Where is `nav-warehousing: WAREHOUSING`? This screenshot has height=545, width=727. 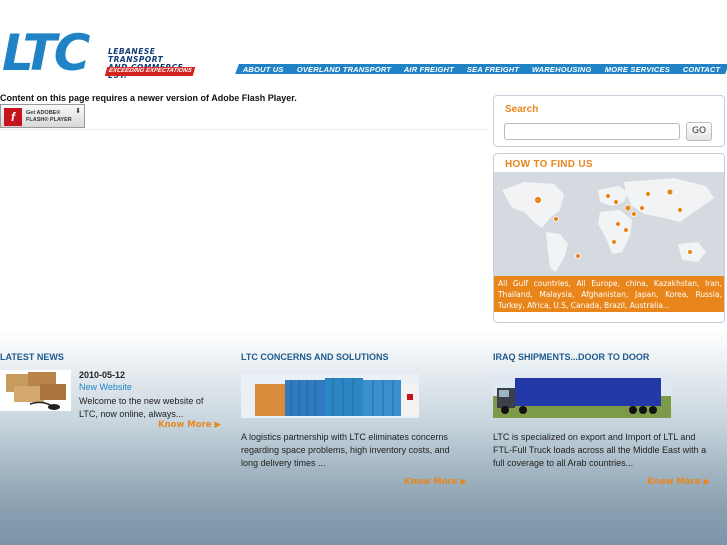 nav-warehousing: WAREHOUSING is located at coordinates (562, 69).